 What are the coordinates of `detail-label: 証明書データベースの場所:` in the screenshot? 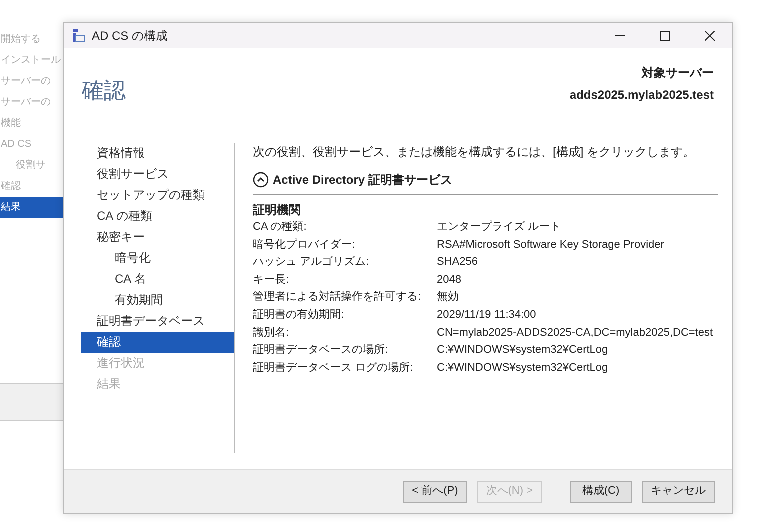 It's located at (321, 350).